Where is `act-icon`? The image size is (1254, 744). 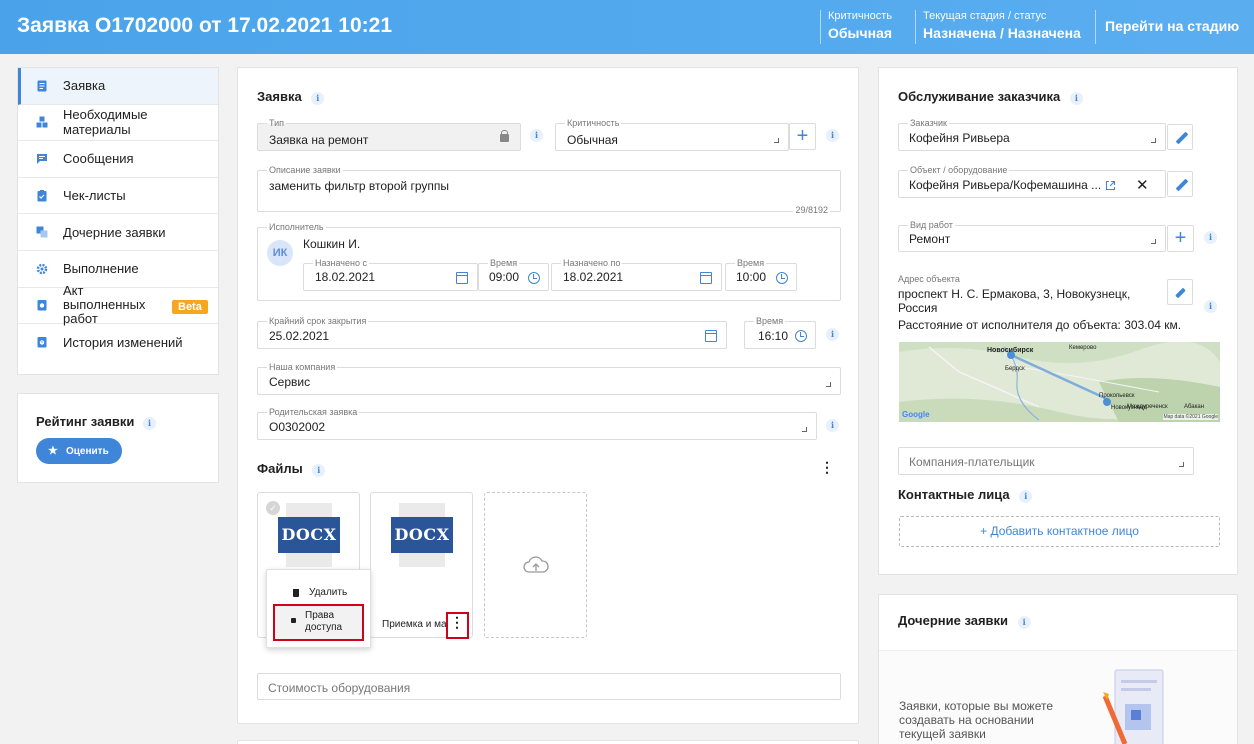 act-icon is located at coordinates (42, 305).